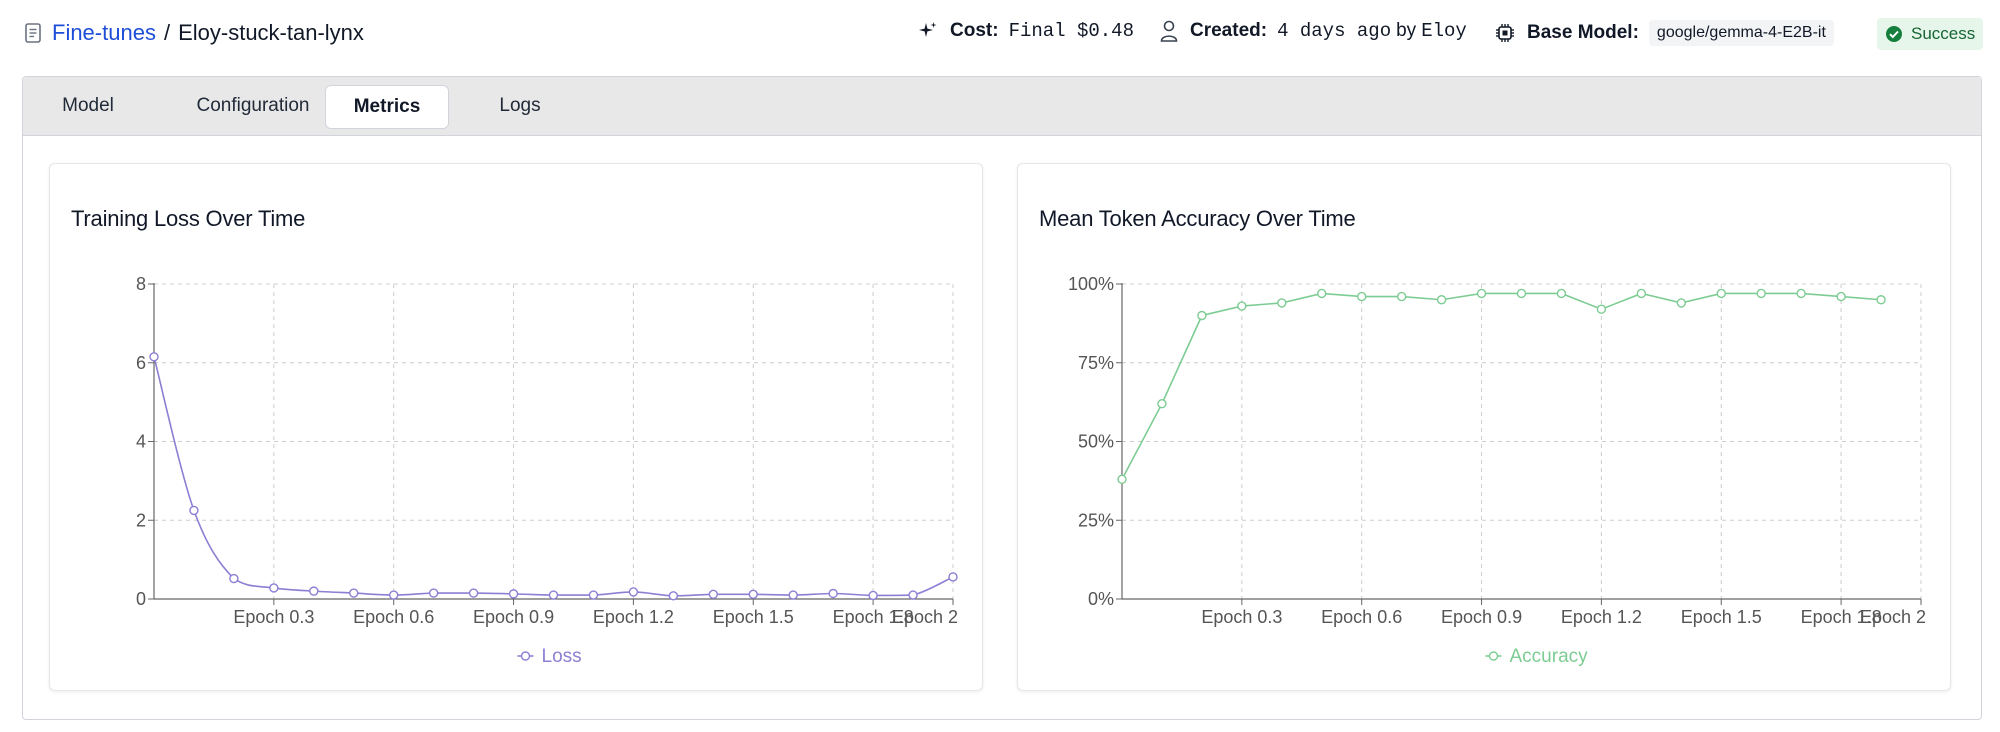 The image size is (2000, 732). I want to click on tab-model: Model, so click(88, 106).